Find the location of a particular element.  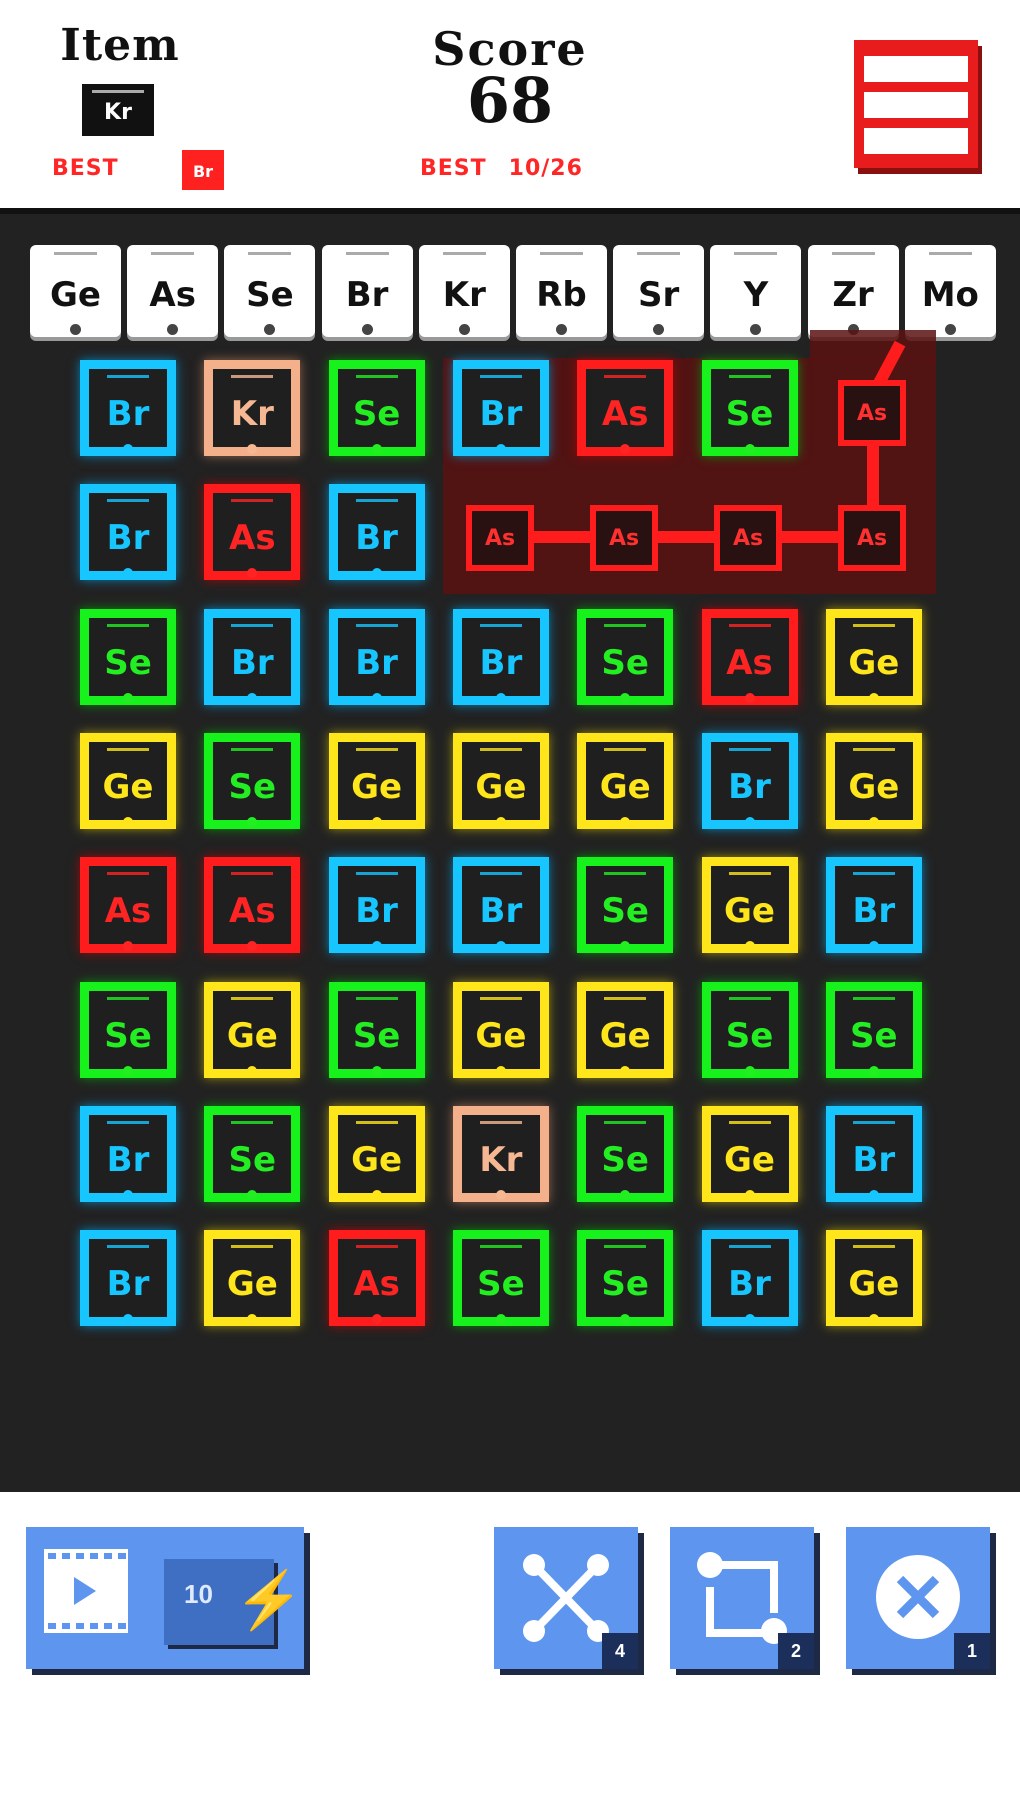

element-cell: Se is located at coordinates (270, 291).